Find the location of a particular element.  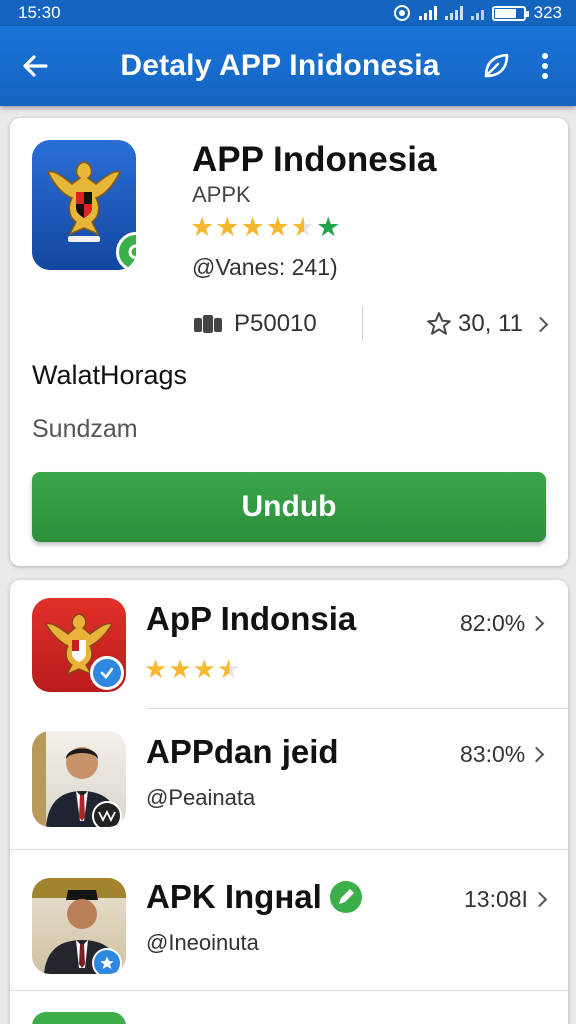

related-rating-stars: ★ ★ ★ ★ is located at coordinates (192, 669).